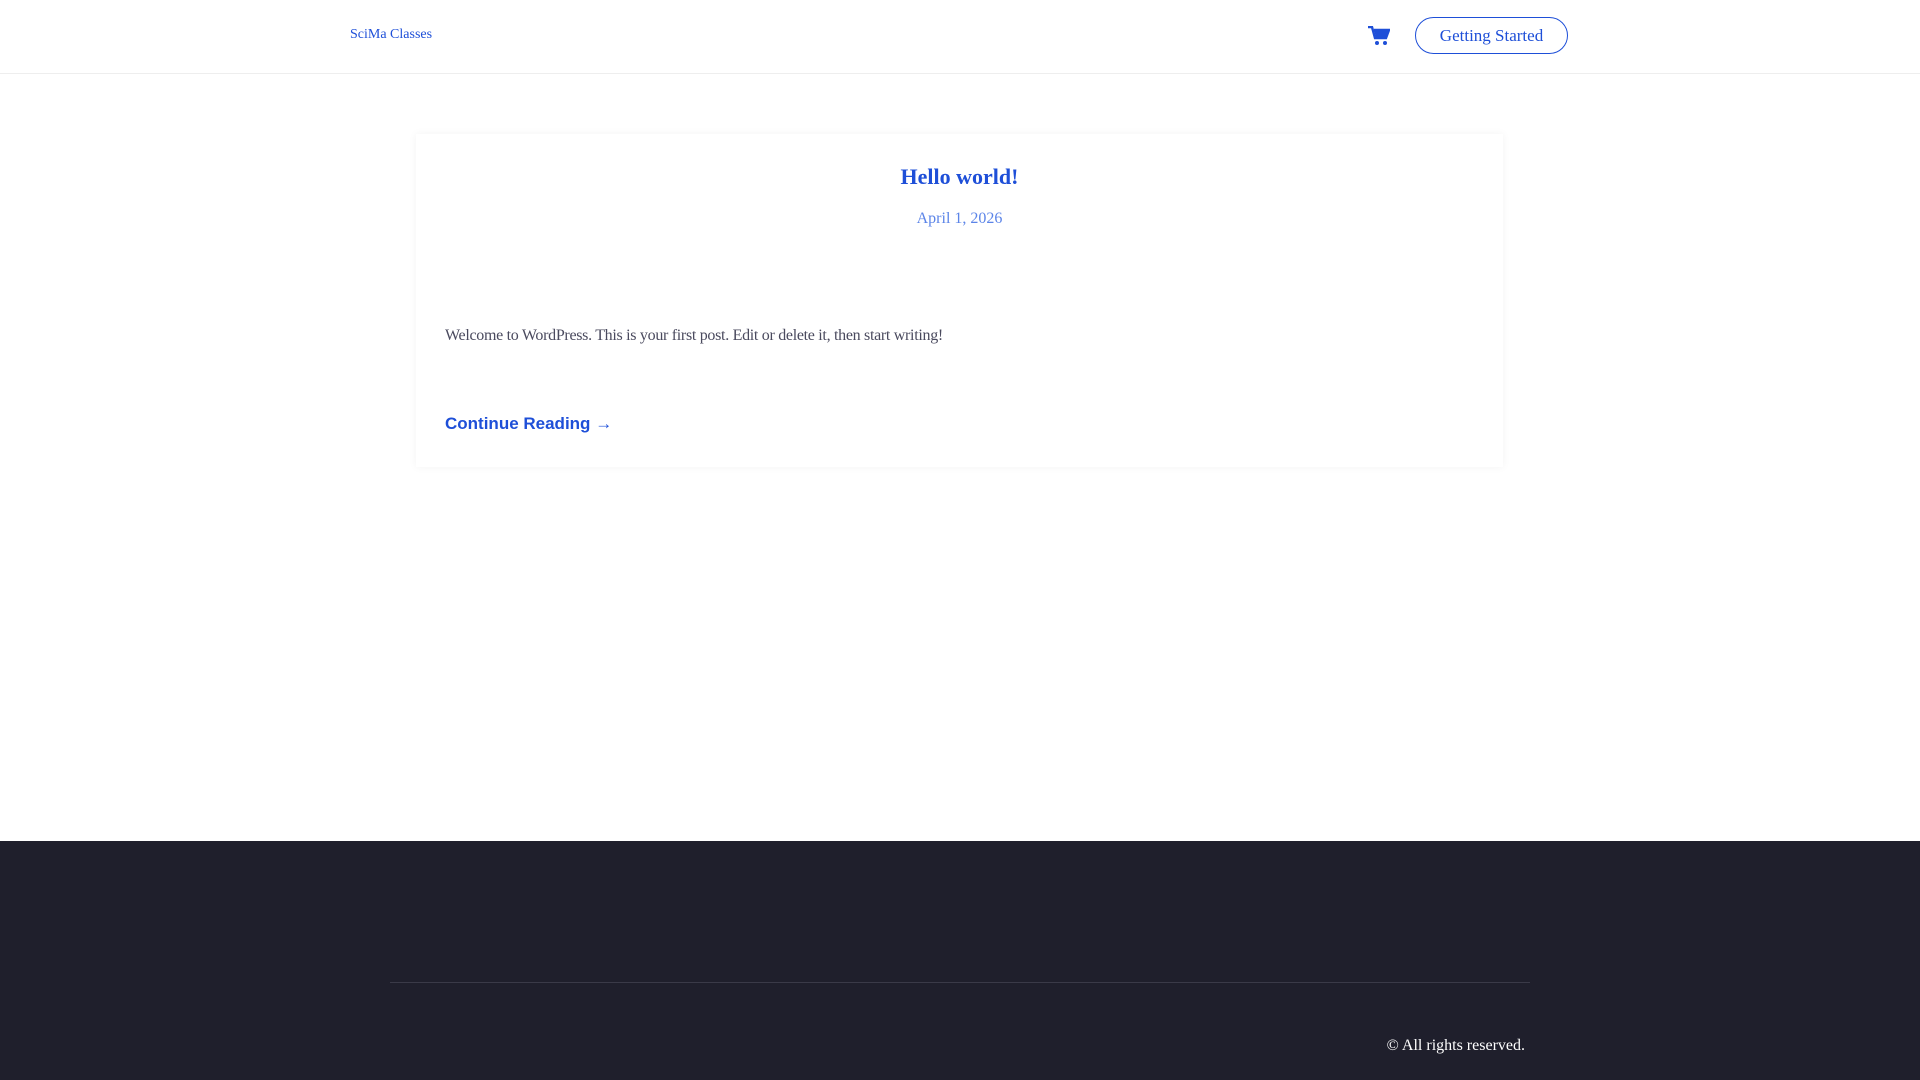 The image size is (1920, 1080). Describe the element at coordinates (1379, 35) in the screenshot. I see `shopping-cart-icon` at that location.